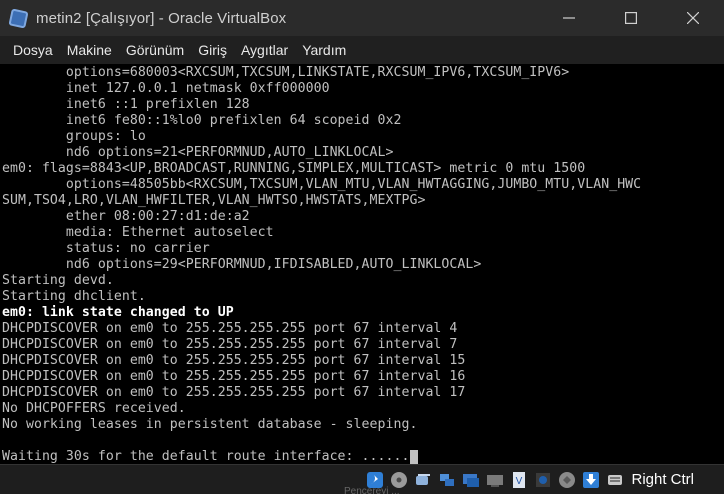 Image resolution: width=724 pixels, height=494 pixels. I want to click on virtualbox-icon, so click(19, 18).